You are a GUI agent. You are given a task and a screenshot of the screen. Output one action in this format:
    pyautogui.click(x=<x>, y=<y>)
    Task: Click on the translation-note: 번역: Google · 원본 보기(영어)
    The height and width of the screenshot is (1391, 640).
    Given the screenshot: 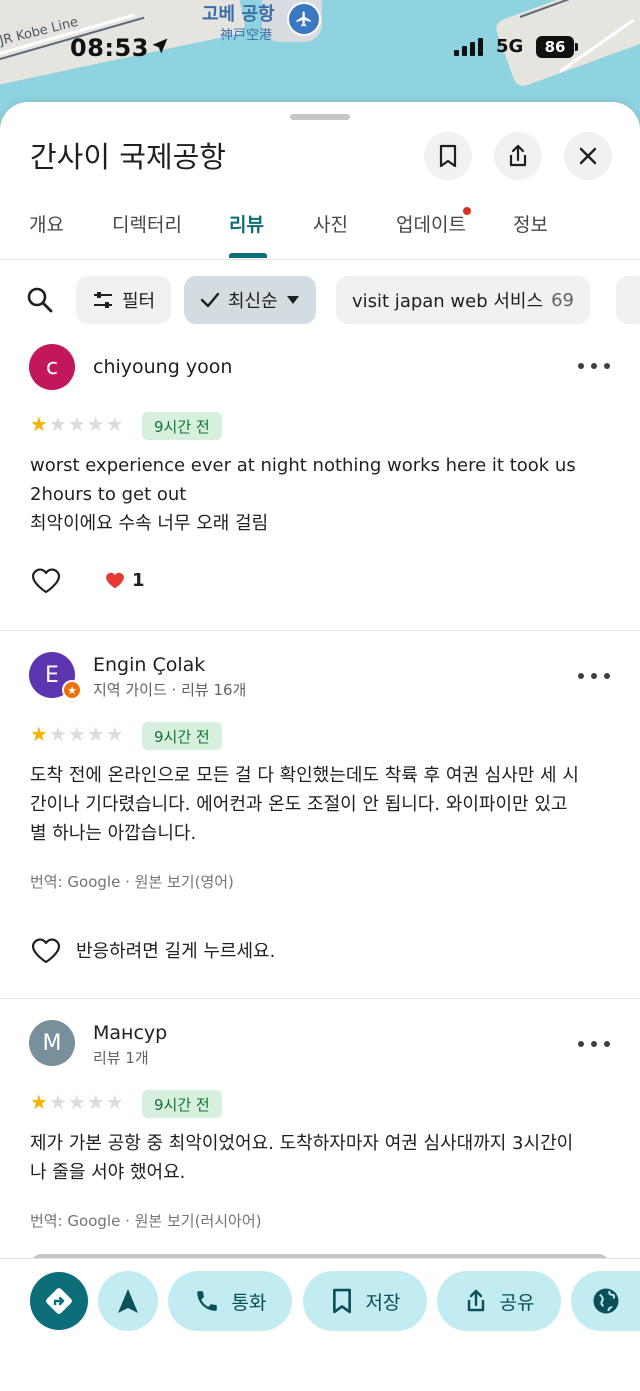 What is the action you would take?
    pyautogui.click(x=132, y=881)
    